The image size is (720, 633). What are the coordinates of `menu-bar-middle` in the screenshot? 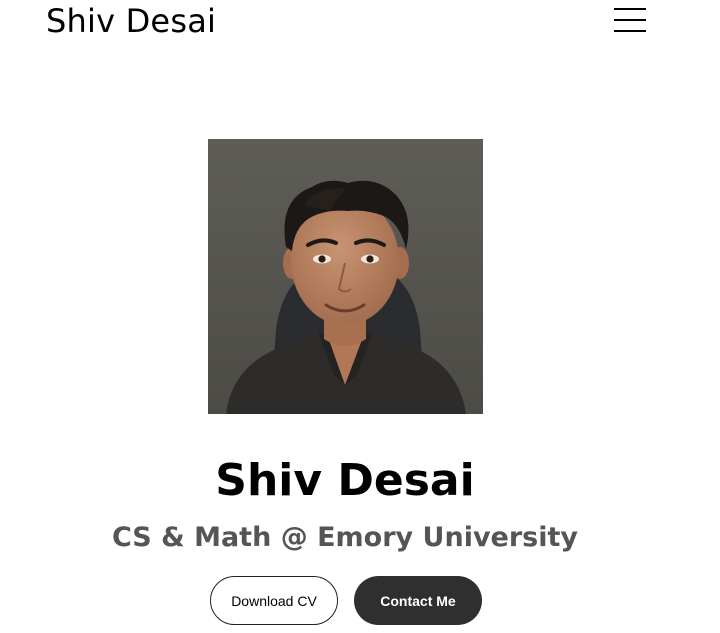 It's located at (630, 20).